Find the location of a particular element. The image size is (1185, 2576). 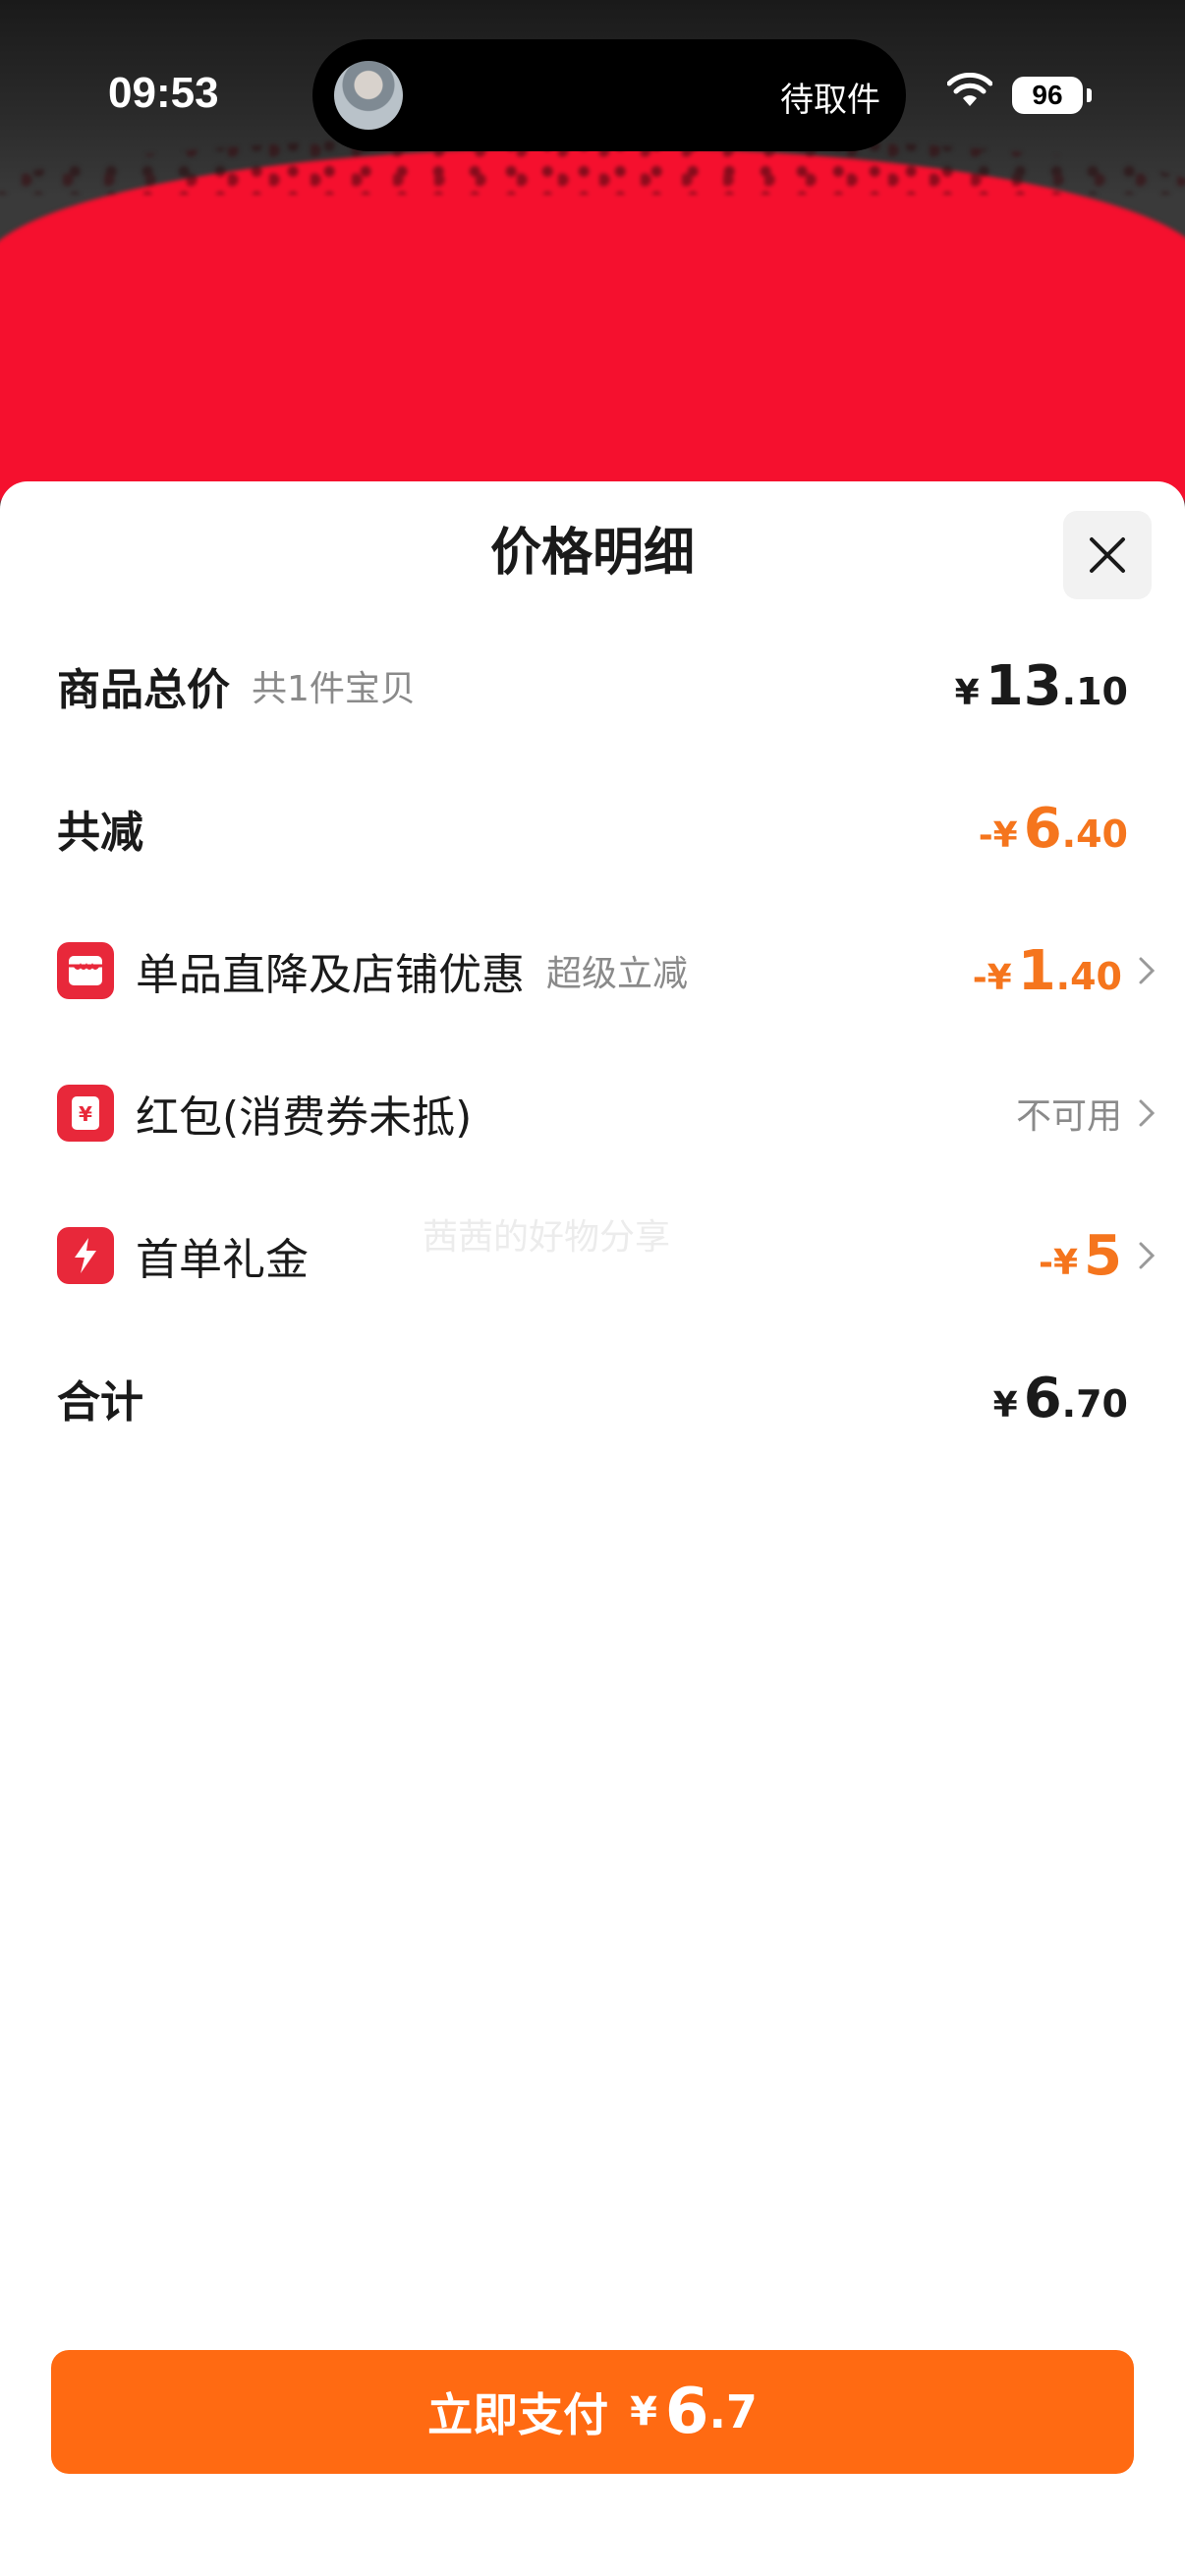

watermark: 茜茜的好物分享 is located at coordinates (547, 1237).